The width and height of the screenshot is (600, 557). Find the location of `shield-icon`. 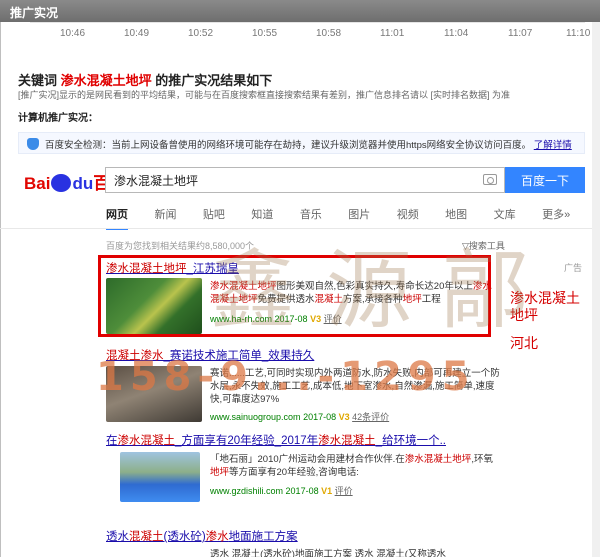

shield-icon is located at coordinates (33, 144).